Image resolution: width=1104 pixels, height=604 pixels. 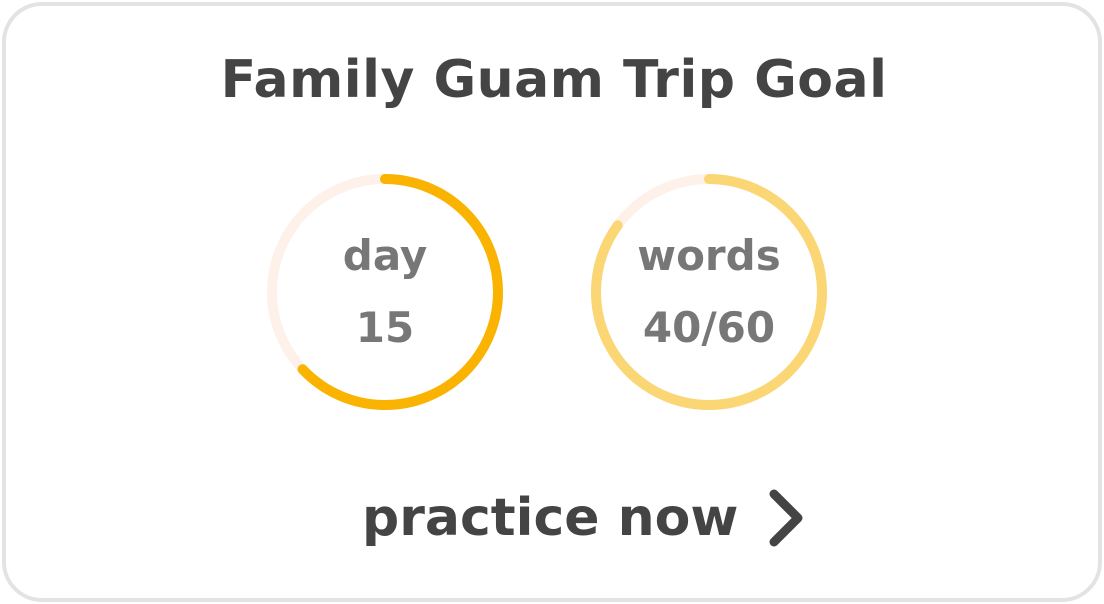 I want to click on words-progress-ring: words 40/60, so click(x=709, y=292).